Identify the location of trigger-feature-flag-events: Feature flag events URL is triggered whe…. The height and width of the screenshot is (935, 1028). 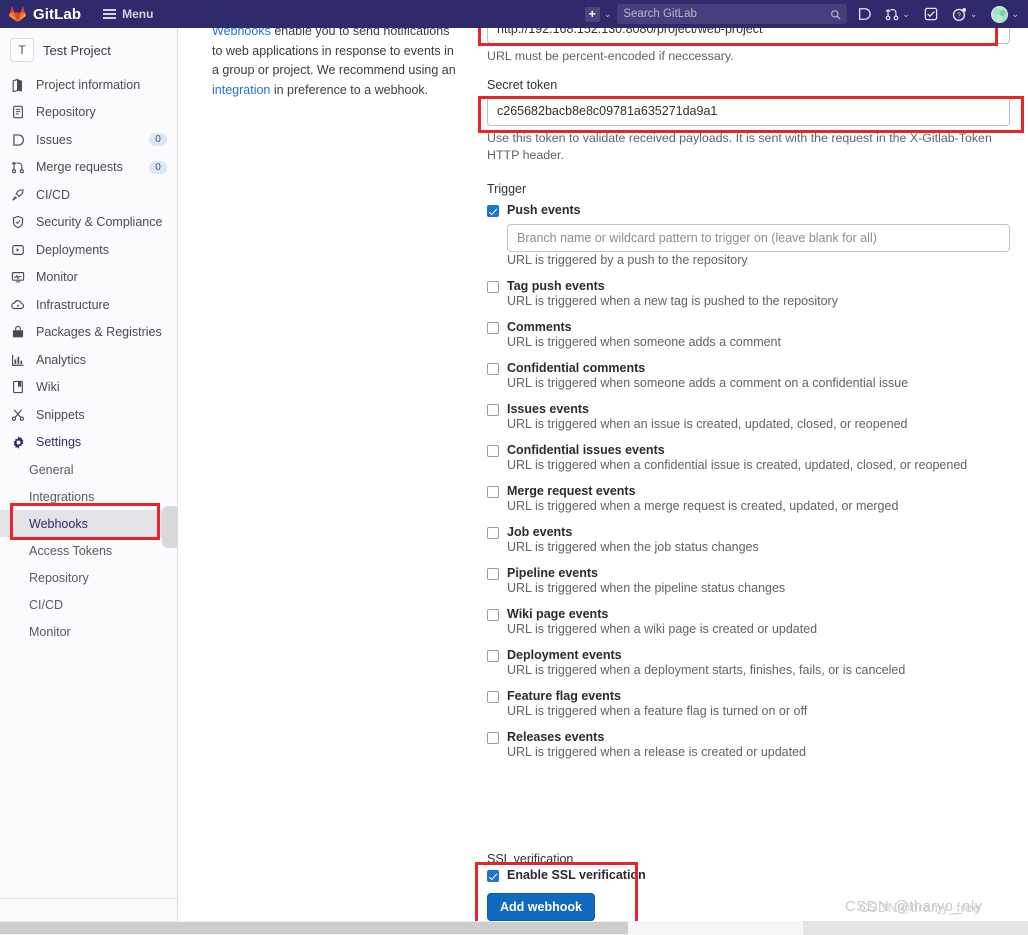
(748, 703).